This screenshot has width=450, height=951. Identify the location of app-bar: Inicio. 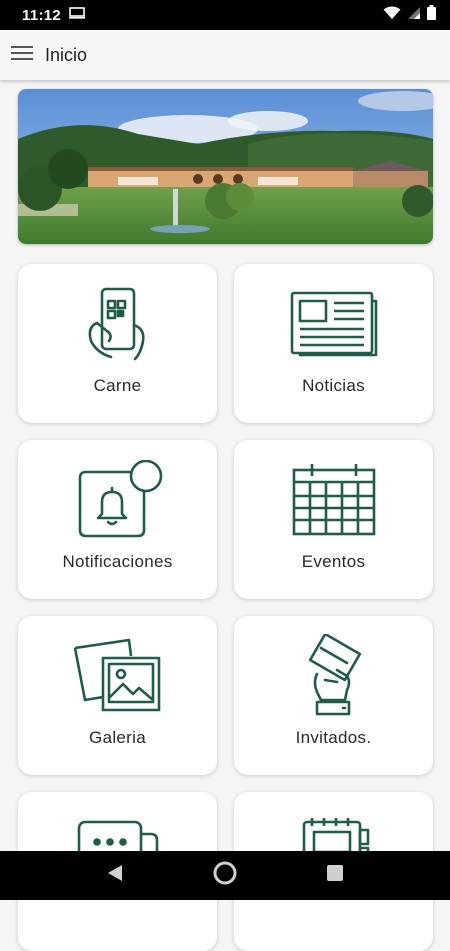
(225, 55).